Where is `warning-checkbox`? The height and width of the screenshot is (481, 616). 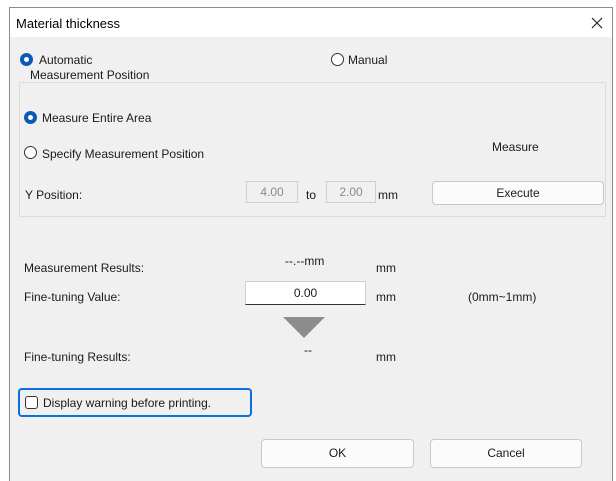 warning-checkbox is located at coordinates (31, 402).